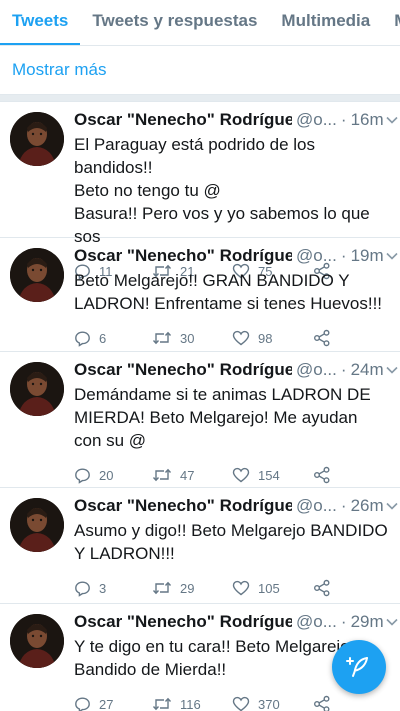 The image size is (400, 711). I want to click on reply-count: 3, so click(103, 588).